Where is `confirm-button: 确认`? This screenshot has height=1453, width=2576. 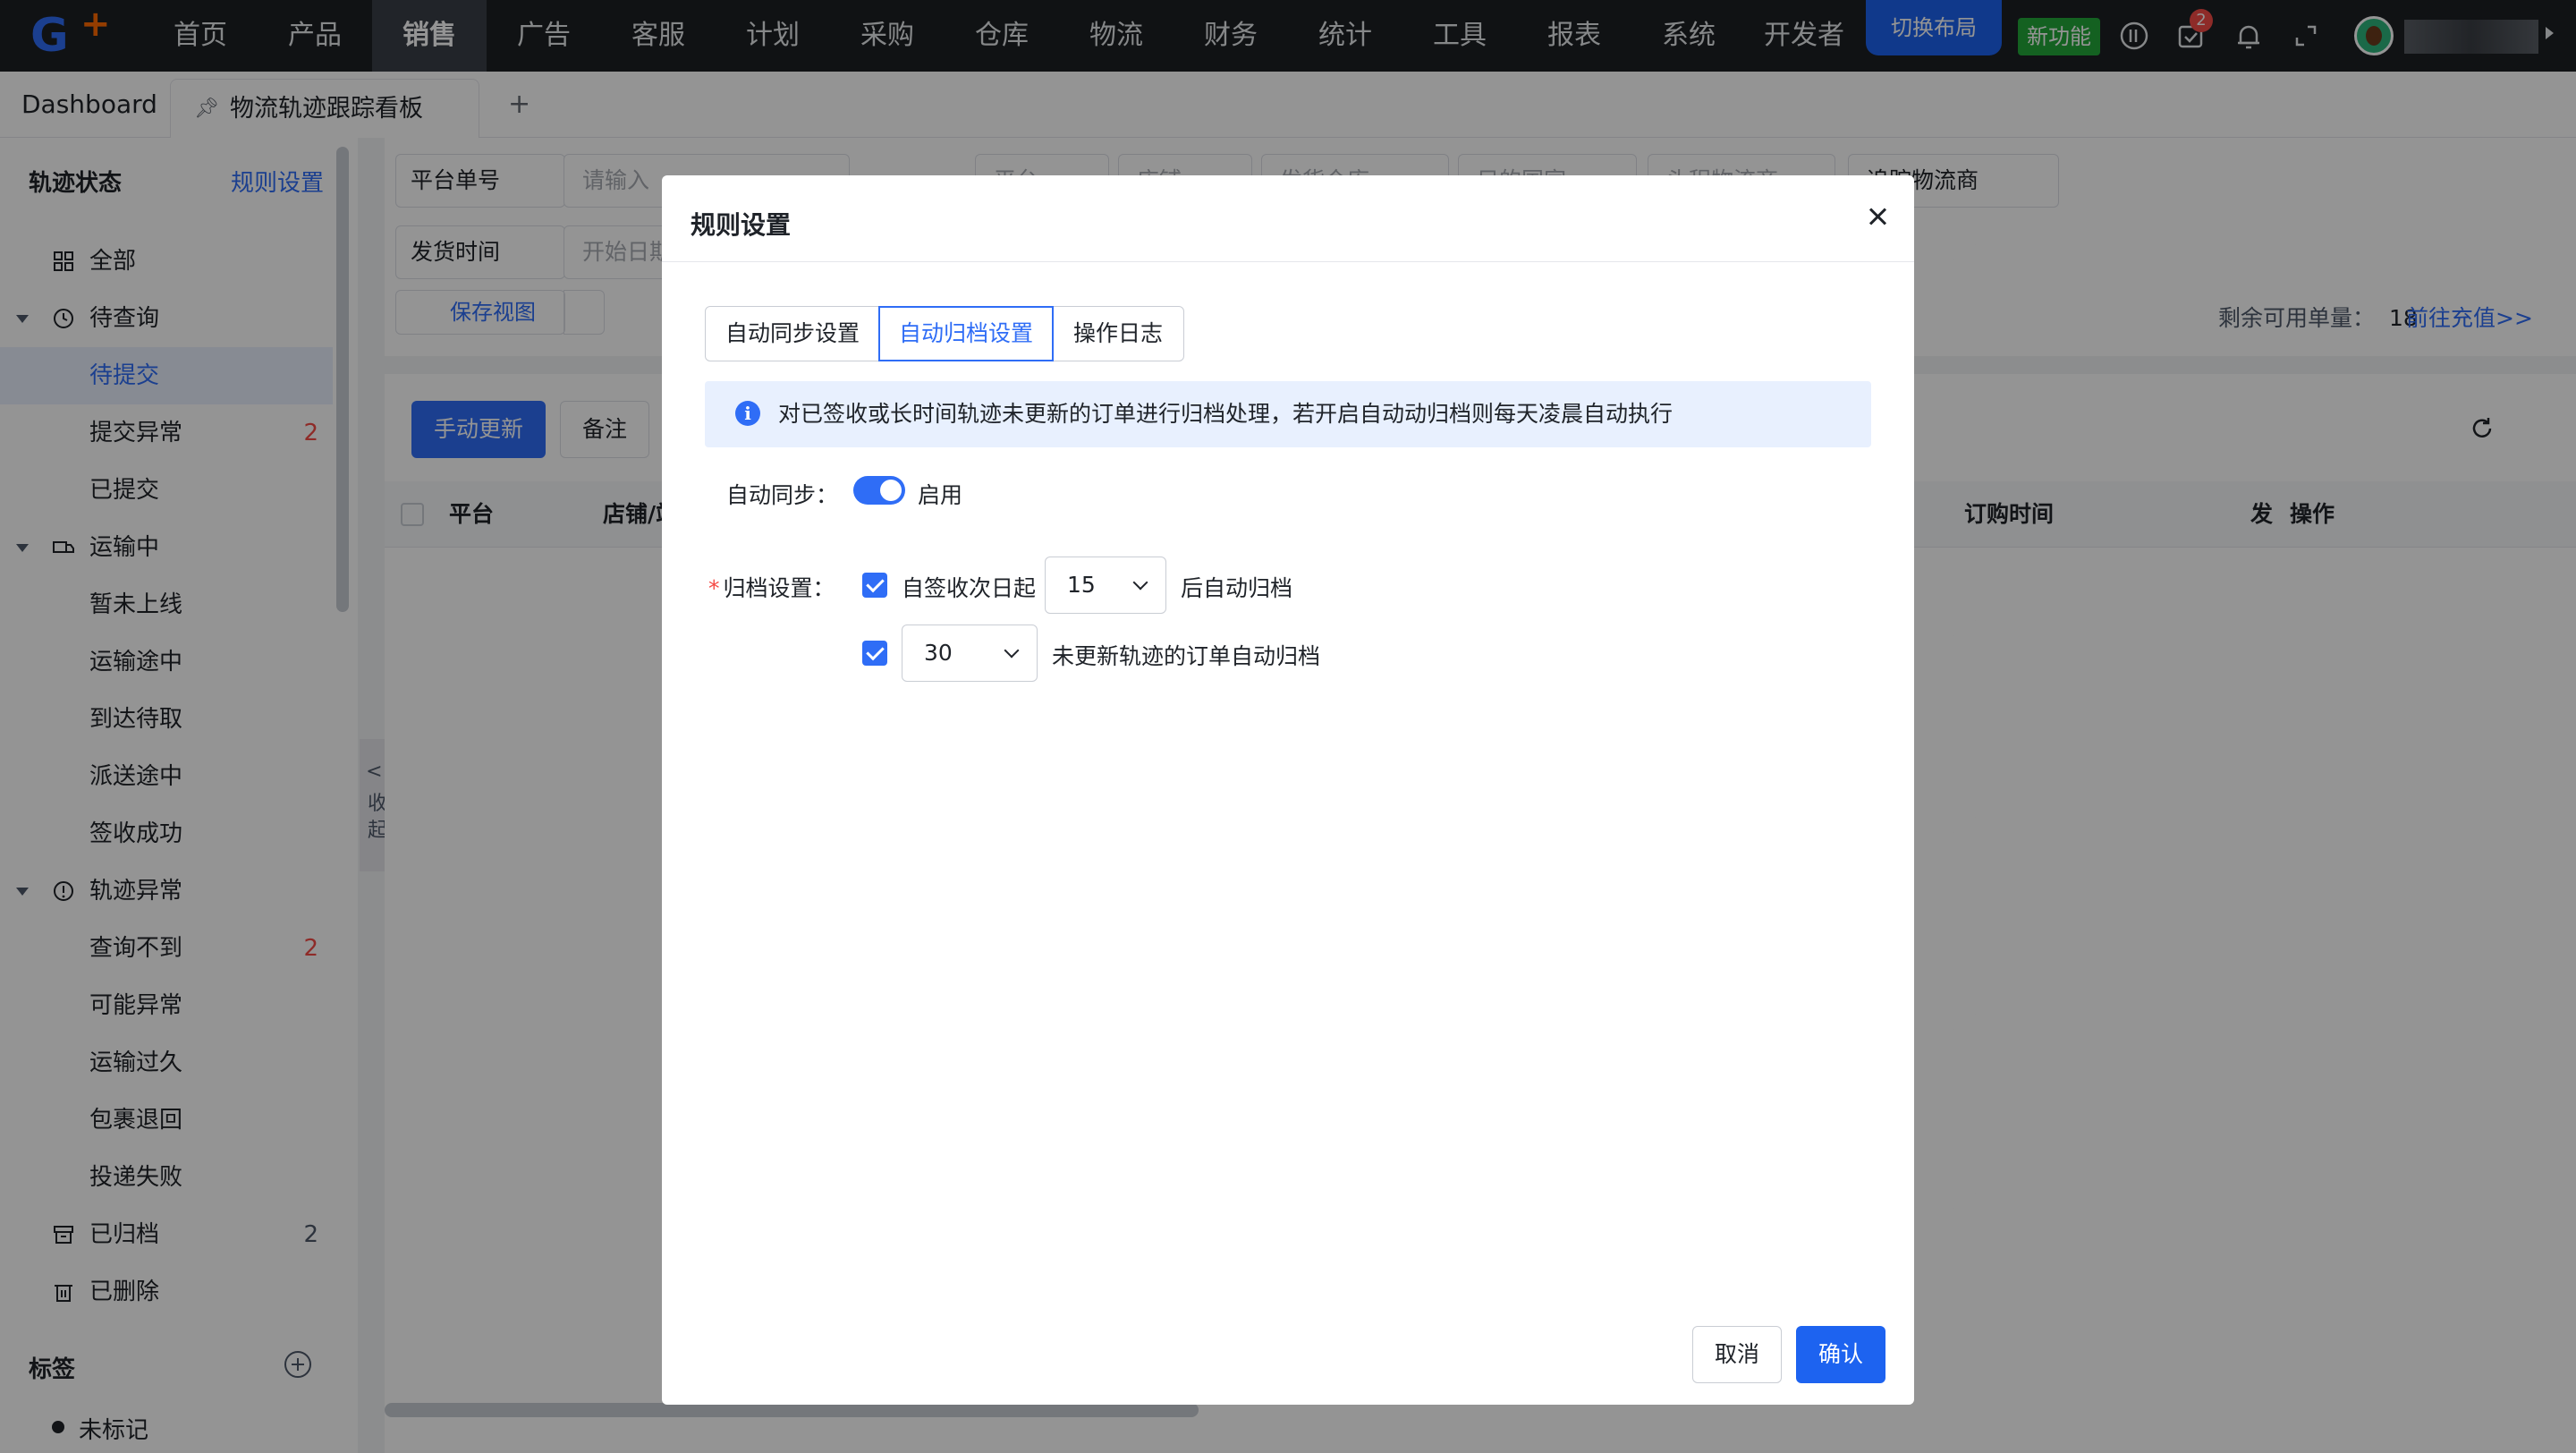 confirm-button: 确认 is located at coordinates (1840, 1354).